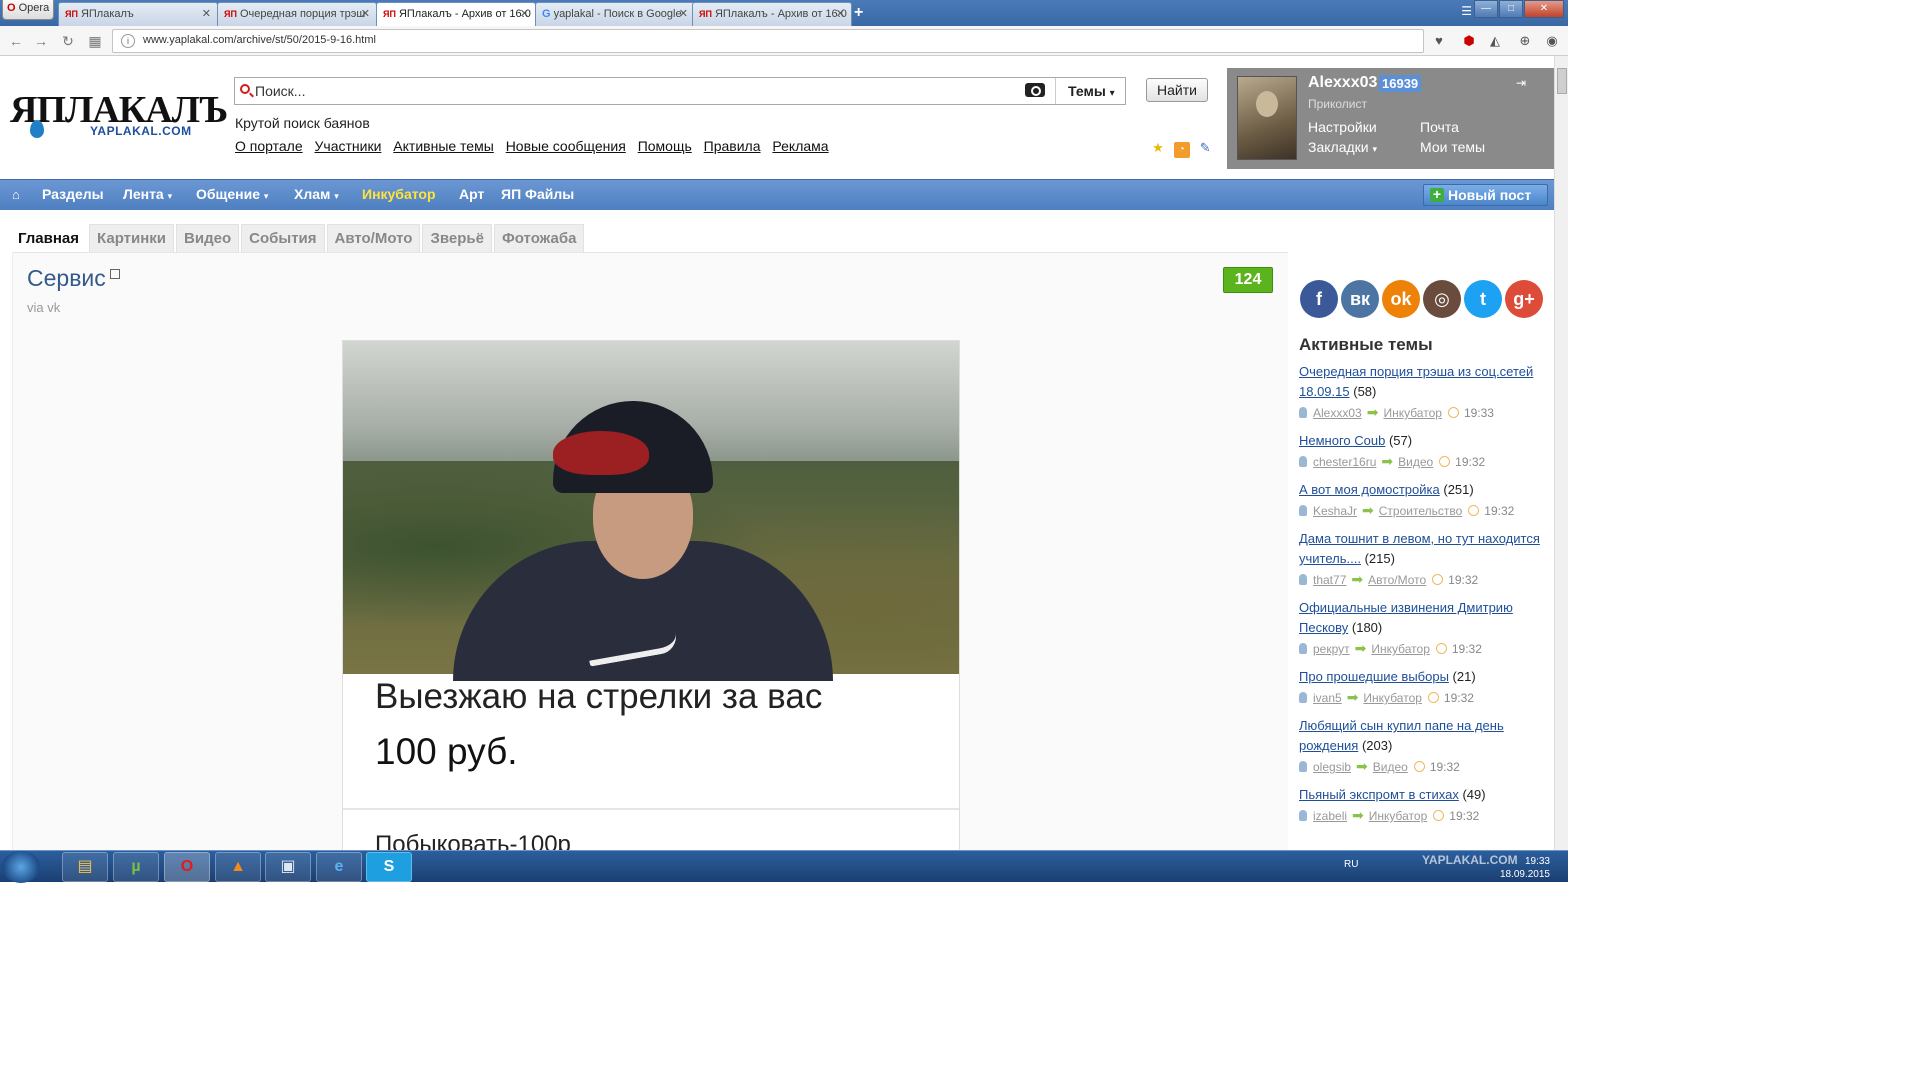 This screenshot has height=1080, width=1920. What do you see at coordinates (85, 867) in the screenshot?
I see `explorer-icon: ▤` at bounding box center [85, 867].